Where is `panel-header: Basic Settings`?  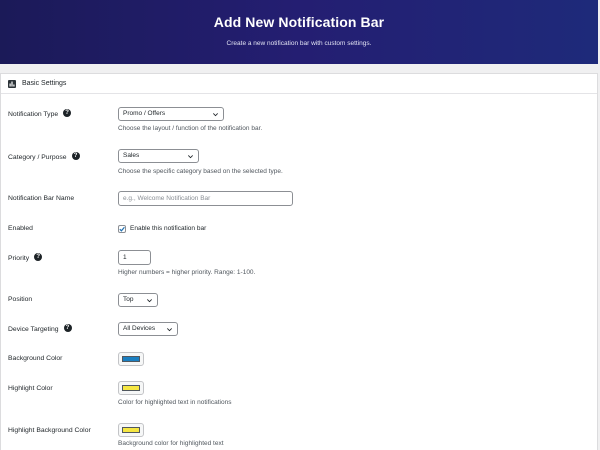
panel-header: Basic Settings is located at coordinates (299, 84).